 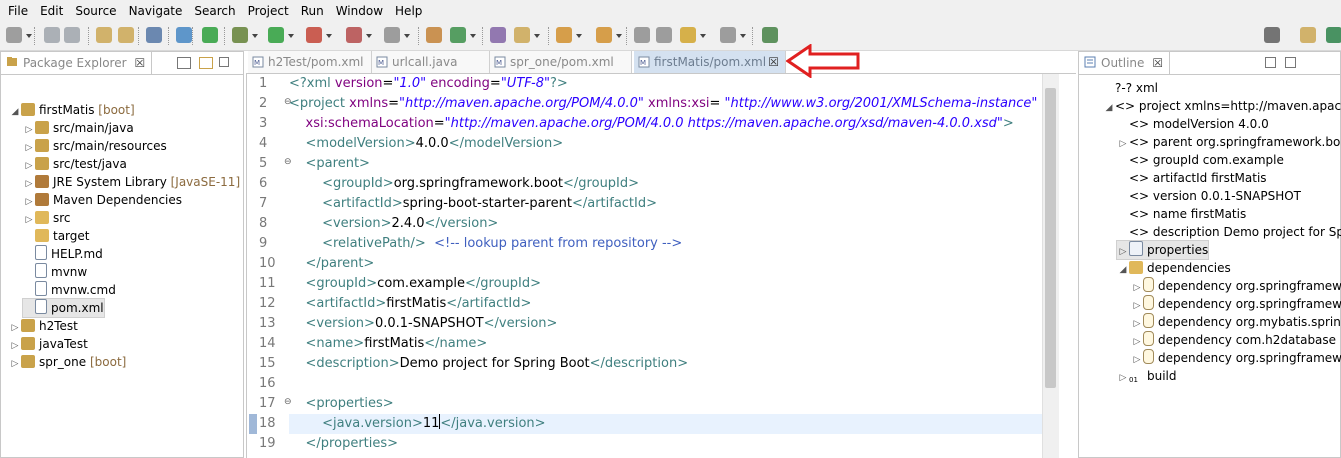 I want to click on new-server-icon, so click(x=434, y=35).